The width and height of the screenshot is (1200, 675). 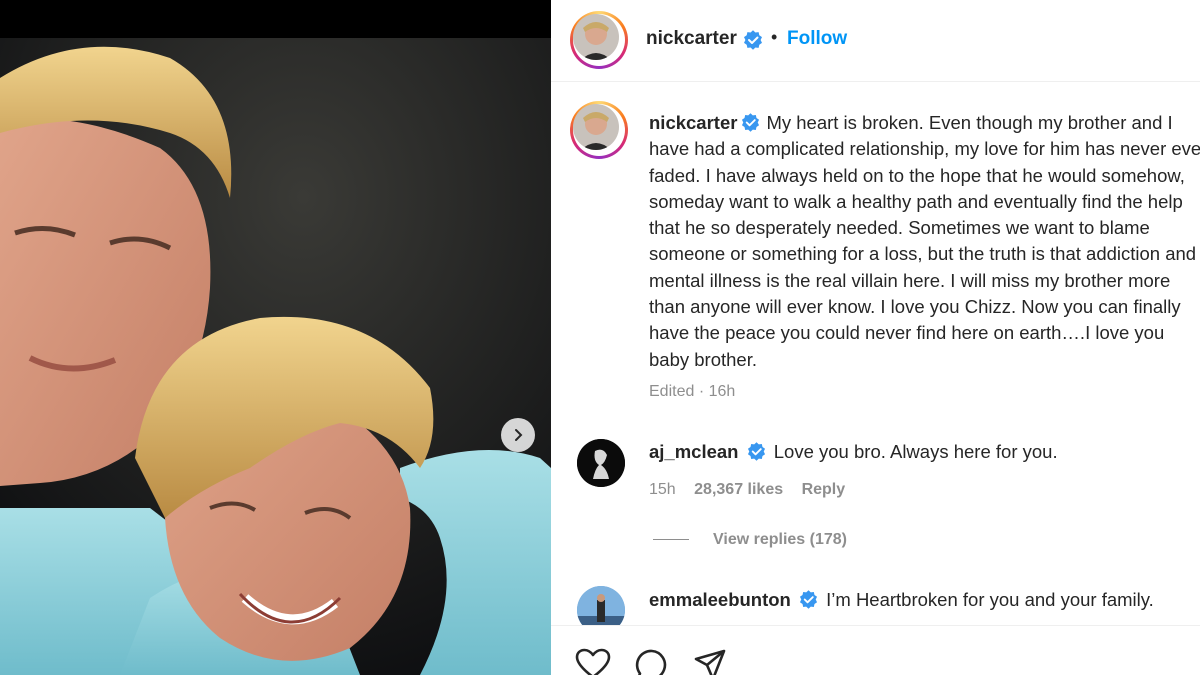 What do you see at coordinates (693, 122) in the screenshot?
I see `caption-username: nickcarter` at bounding box center [693, 122].